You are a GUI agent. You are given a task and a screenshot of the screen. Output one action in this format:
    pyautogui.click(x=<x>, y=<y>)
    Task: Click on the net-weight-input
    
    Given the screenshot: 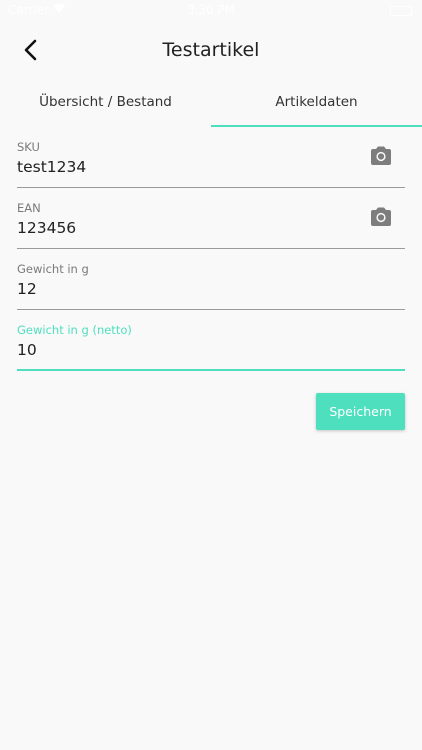 What is the action you would take?
    pyautogui.click(x=182, y=350)
    